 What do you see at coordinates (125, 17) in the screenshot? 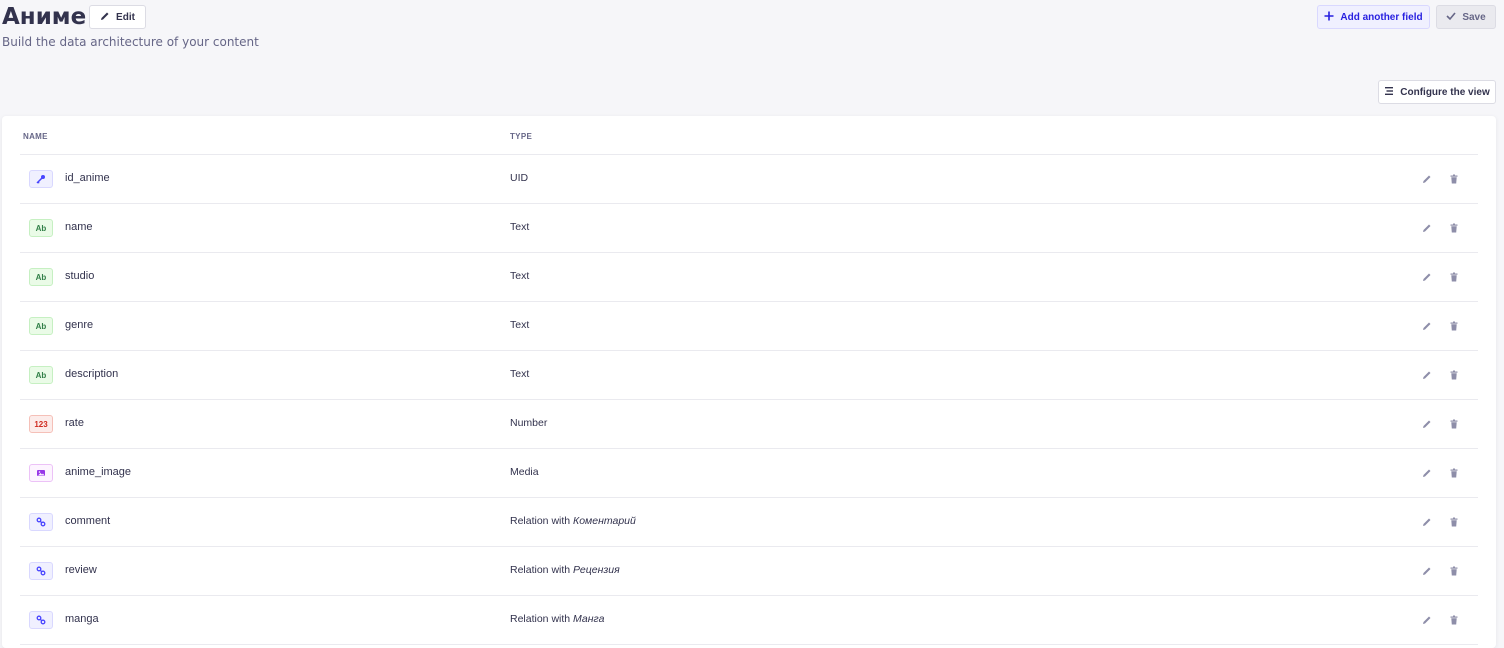
I see `edit-button-label: Edit` at bounding box center [125, 17].